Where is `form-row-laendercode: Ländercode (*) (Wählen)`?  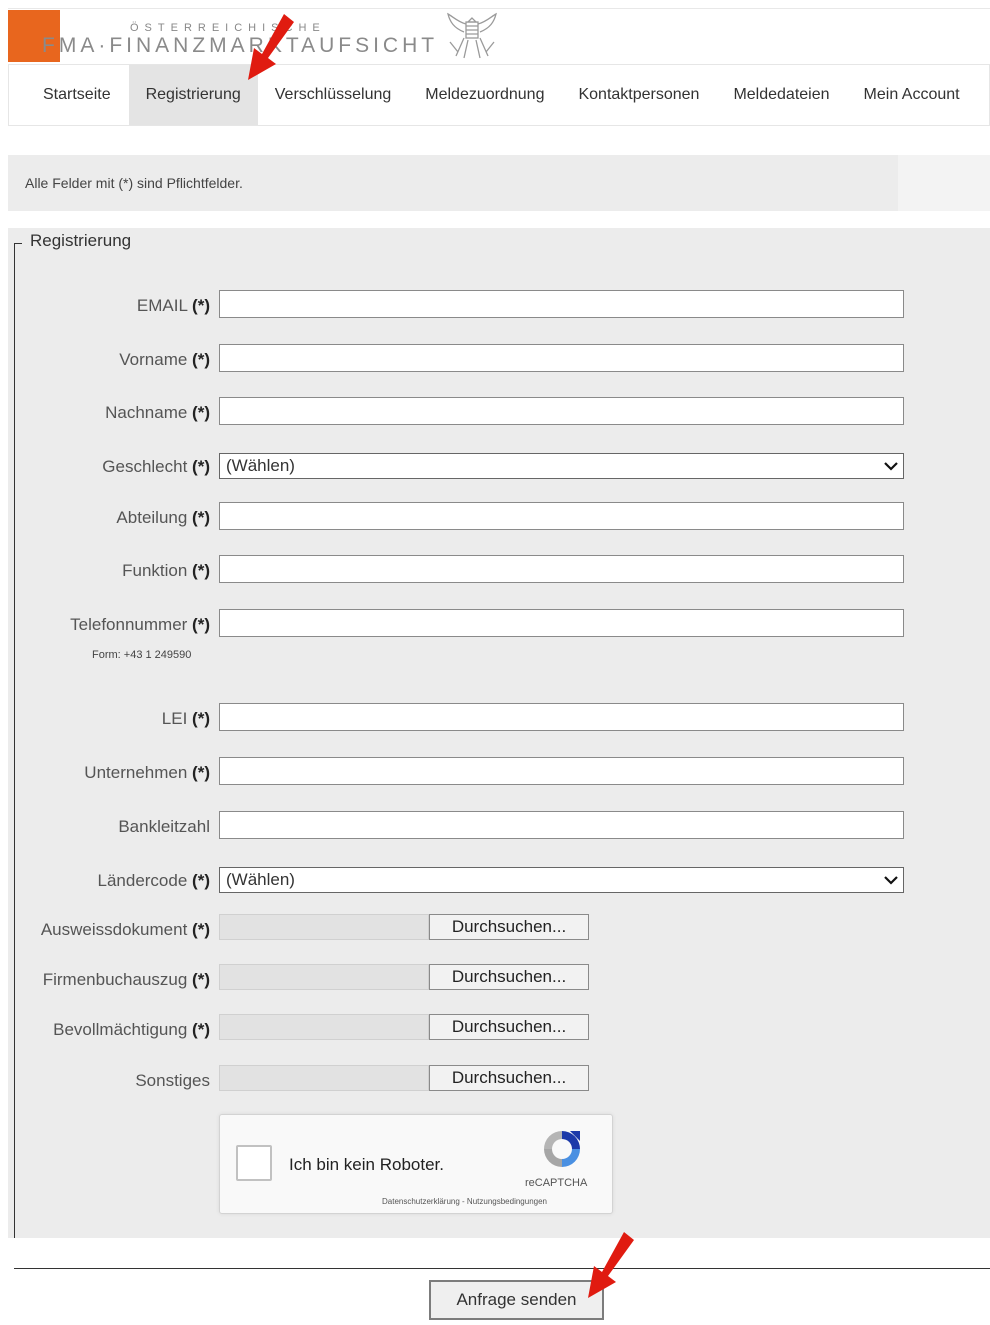
form-row-laendercode: Ländercode (*) (Wählen) is located at coordinates (495, 882).